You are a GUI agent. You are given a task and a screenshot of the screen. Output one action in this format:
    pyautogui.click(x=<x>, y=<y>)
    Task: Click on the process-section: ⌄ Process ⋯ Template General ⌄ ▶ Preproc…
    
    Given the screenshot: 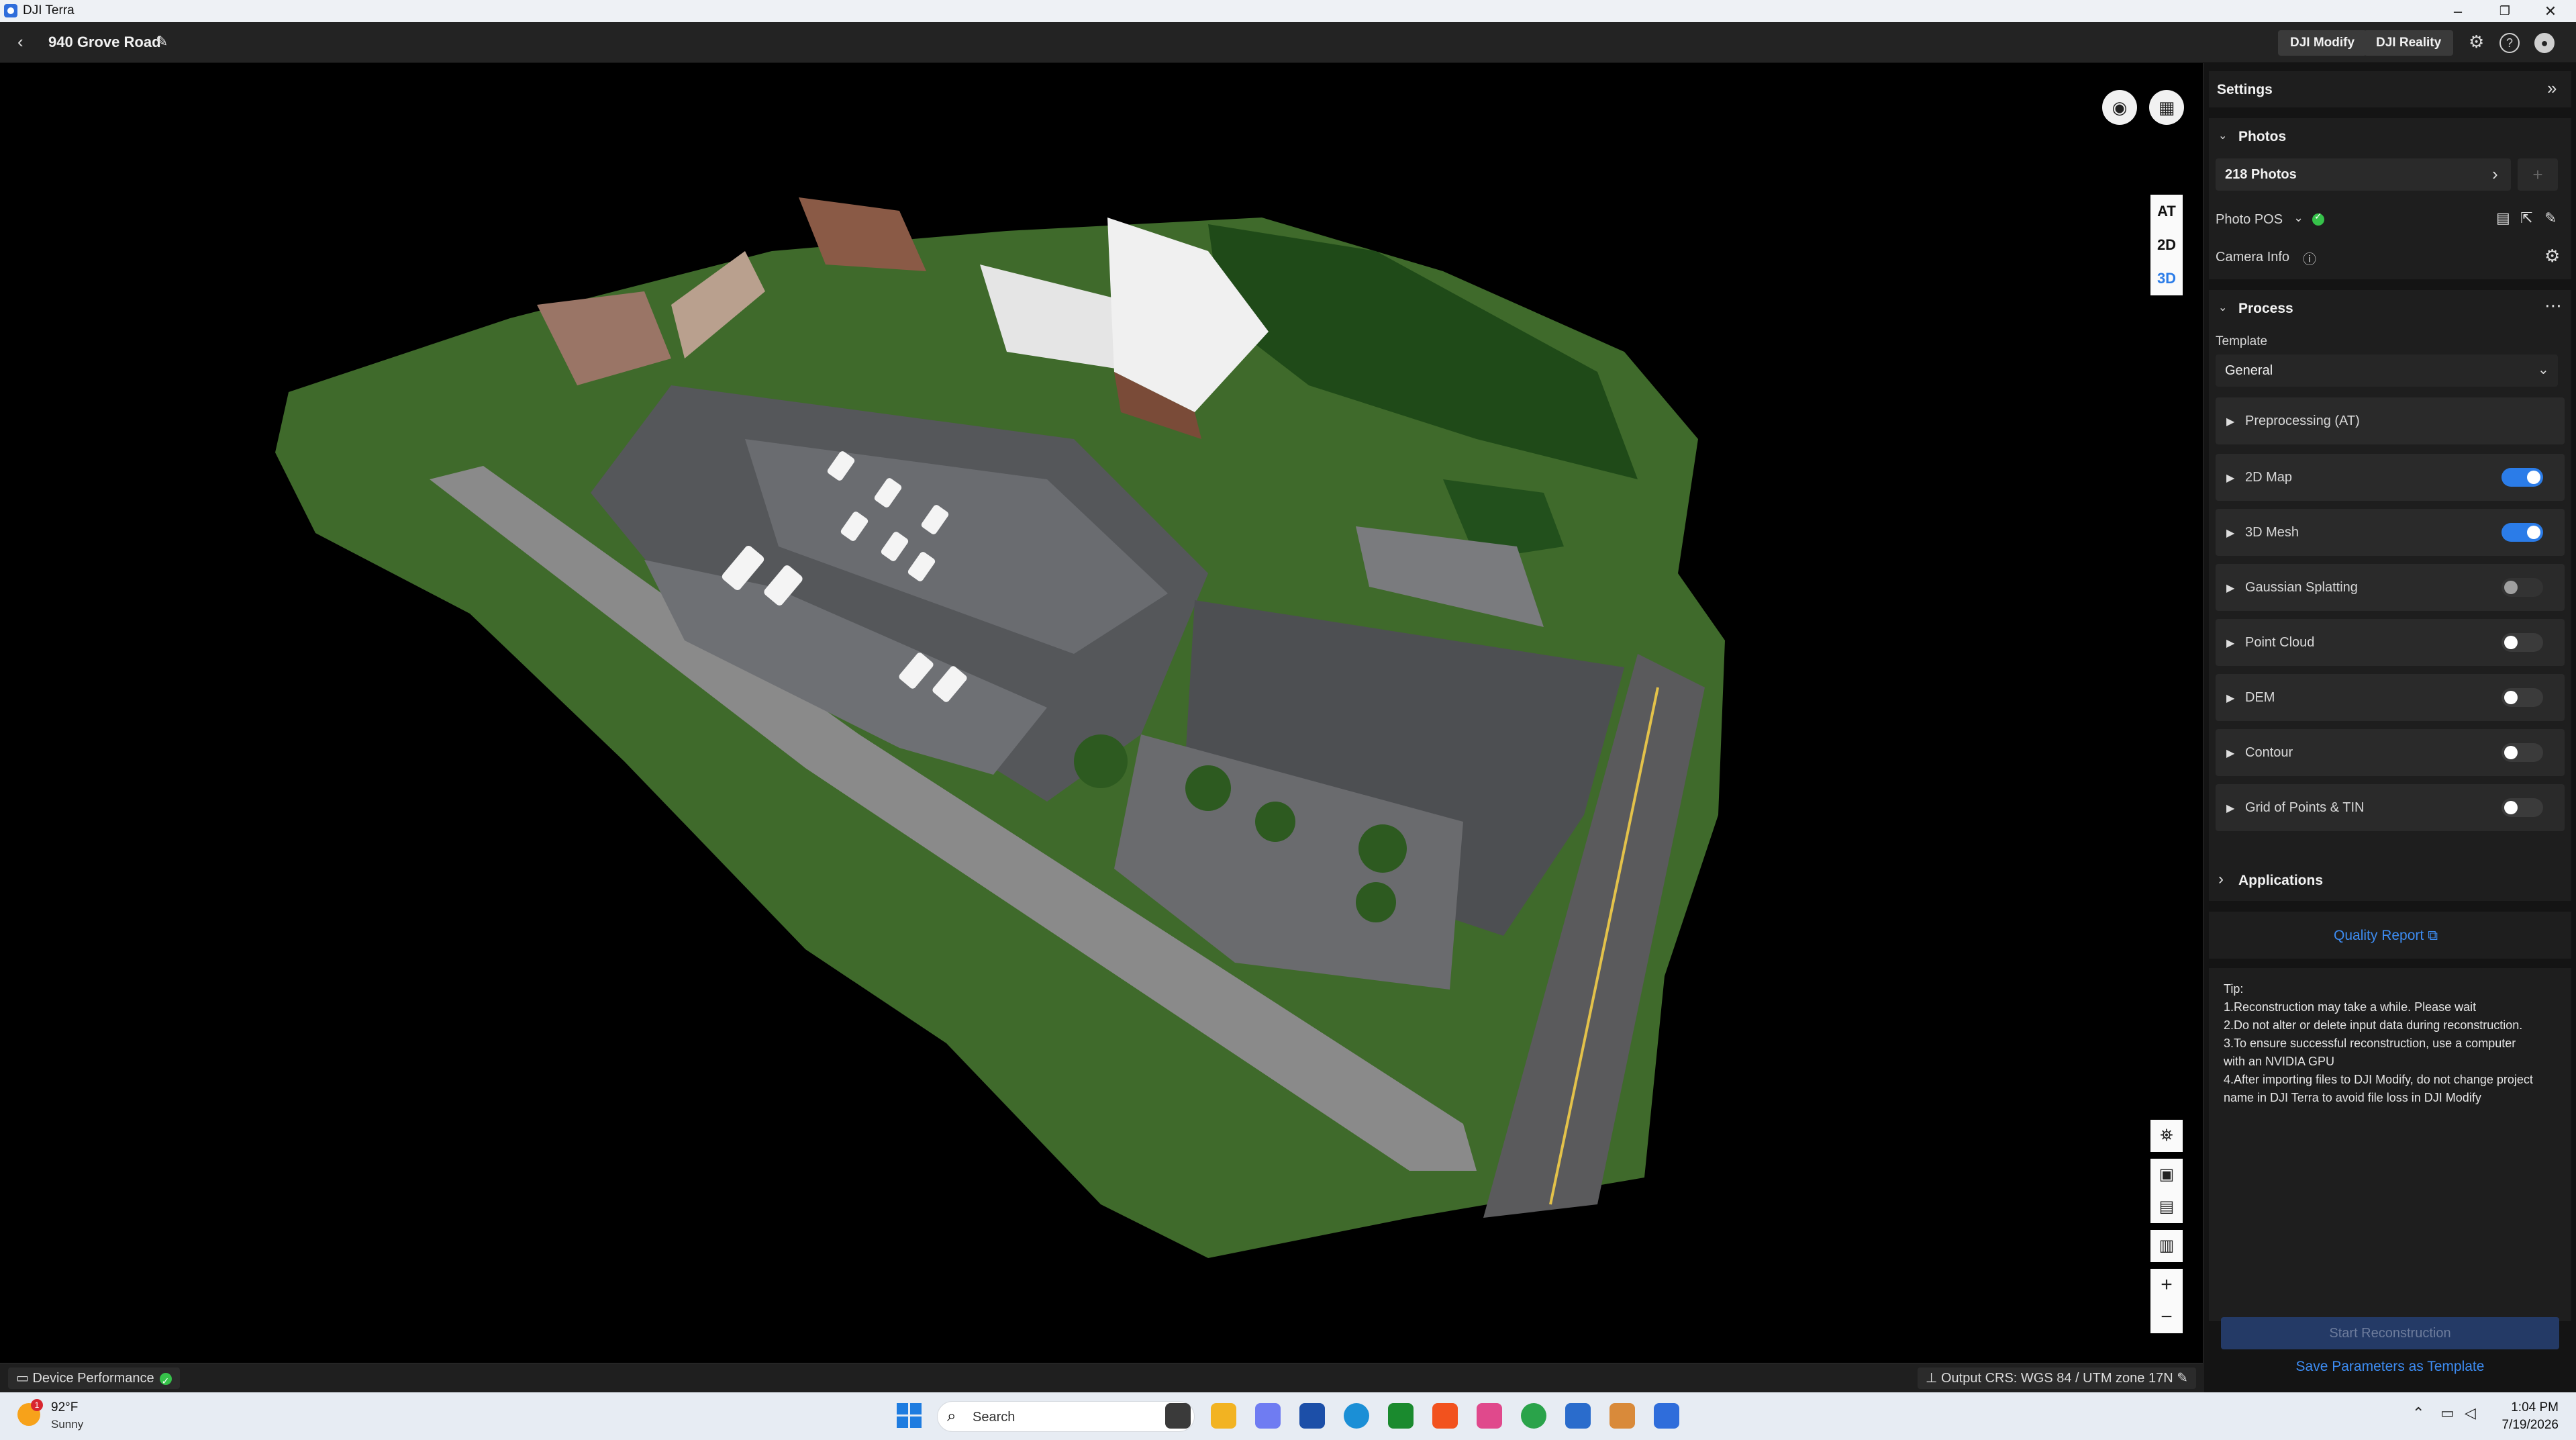 What is the action you would take?
    pyautogui.click(x=2390, y=592)
    